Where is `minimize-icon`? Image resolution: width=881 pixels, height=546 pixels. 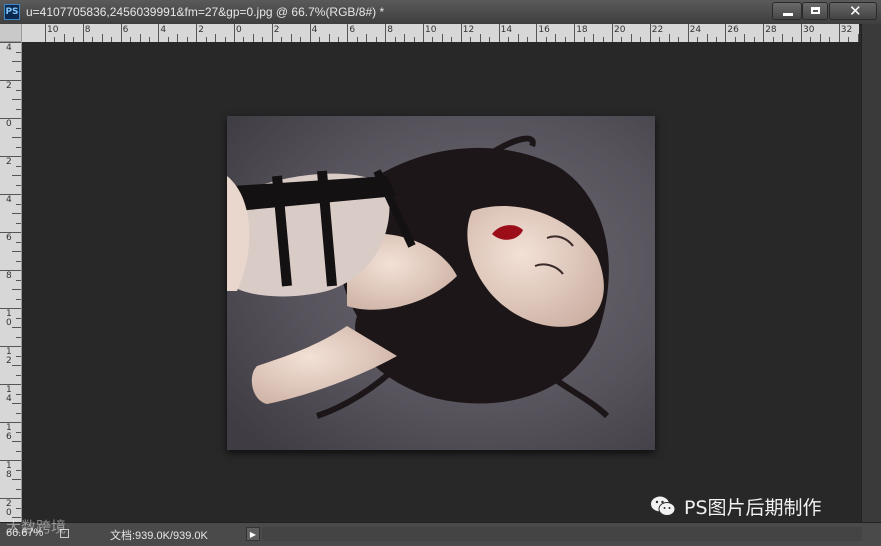 minimize-icon is located at coordinates (788, 14).